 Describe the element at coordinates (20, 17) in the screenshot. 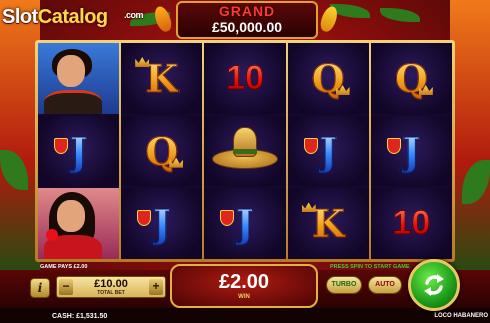

I see `logo-main: Slot` at that location.